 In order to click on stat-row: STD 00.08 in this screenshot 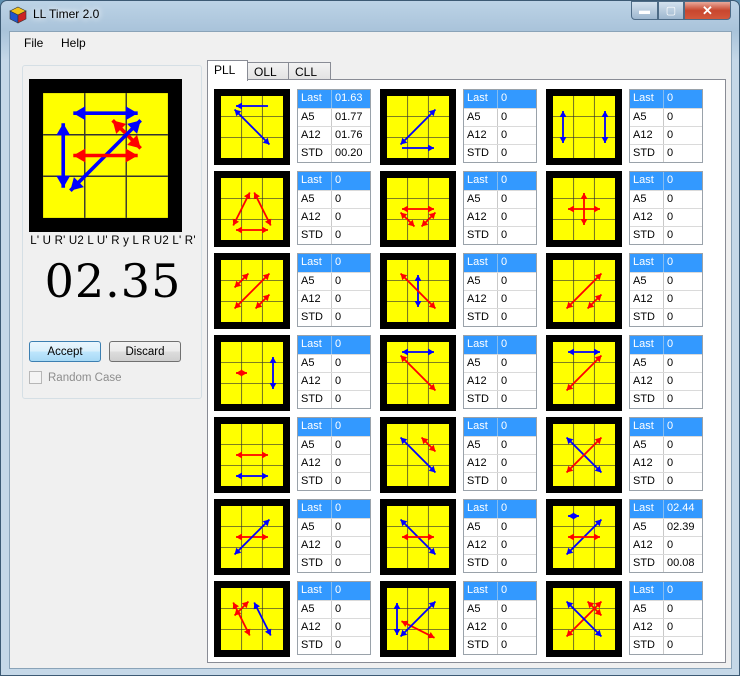, I will do `click(666, 563)`.